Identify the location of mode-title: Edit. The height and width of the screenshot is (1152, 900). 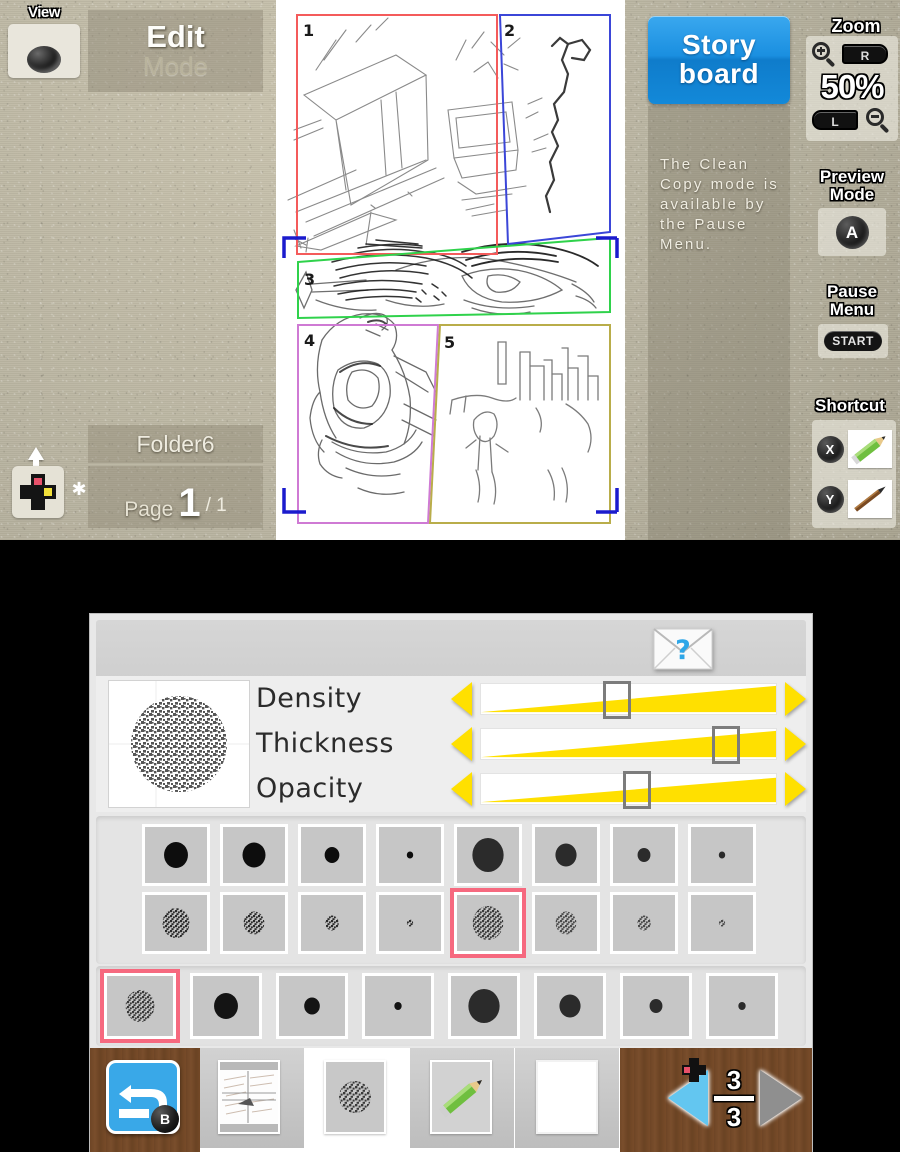
(175, 37).